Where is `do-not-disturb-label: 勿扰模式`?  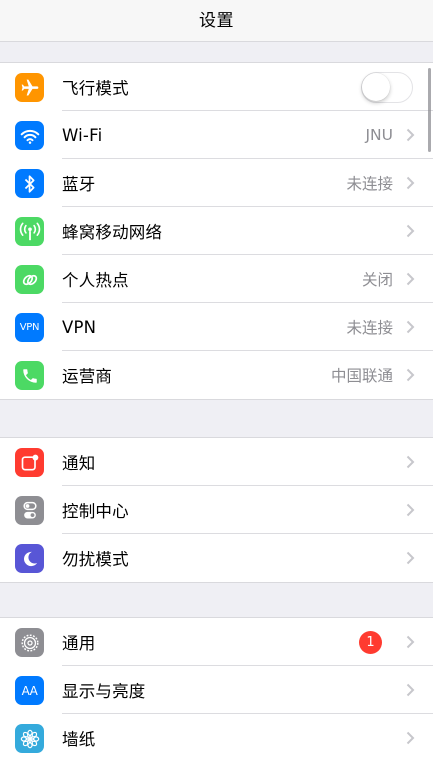
do-not-disturb-label: 勿扰模式 is located at coordinates (95, 559).